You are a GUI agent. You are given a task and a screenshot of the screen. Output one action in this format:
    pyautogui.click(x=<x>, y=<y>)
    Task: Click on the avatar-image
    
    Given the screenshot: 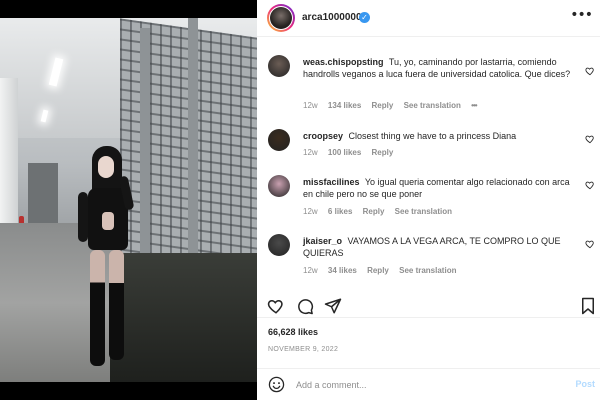 What is the action you would take?
    pyautogui.click(x=281, y=18)
    